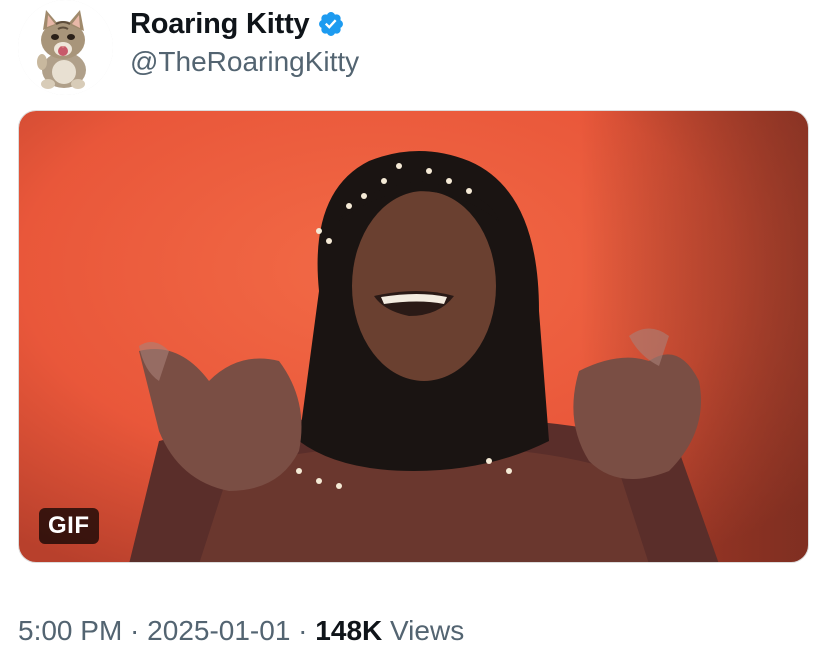  I want to click on tweet-date: 2025-01-01, so click(218, 630).